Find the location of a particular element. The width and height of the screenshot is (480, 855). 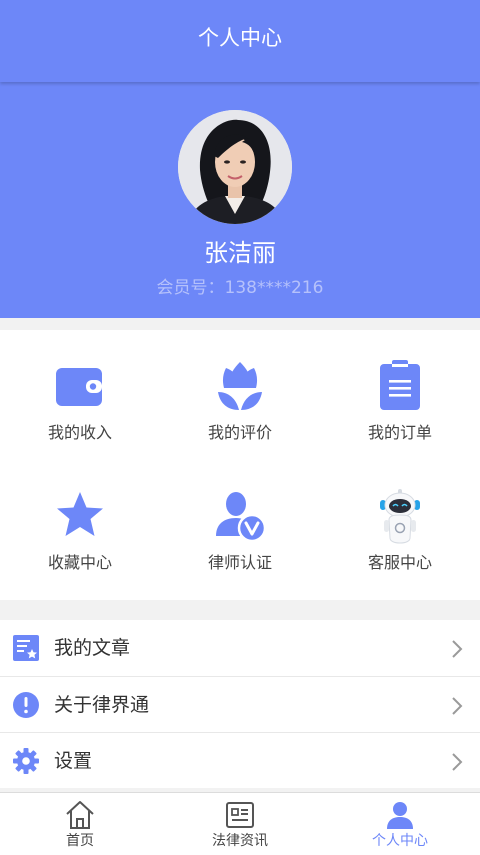

tab-label: 个人中心 is located at coordinates (400, 841).